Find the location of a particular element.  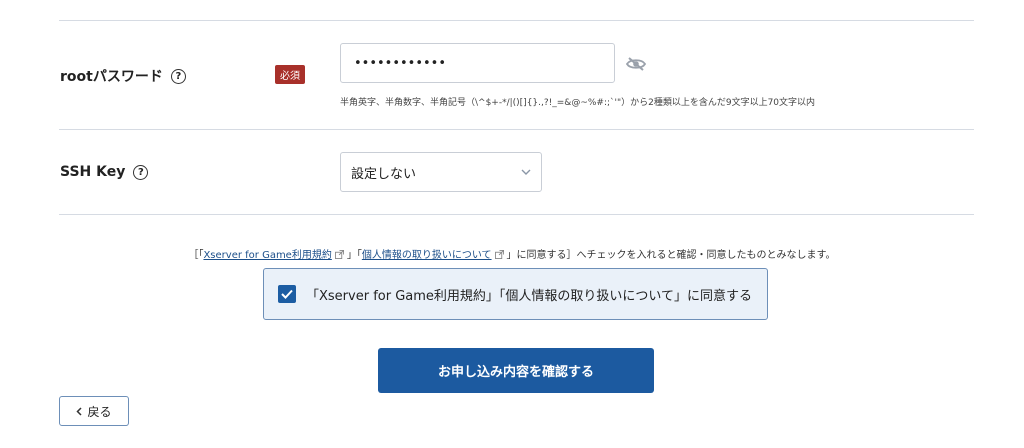

ssh-key-label: SSH Key is located at coordinates (93, 172).